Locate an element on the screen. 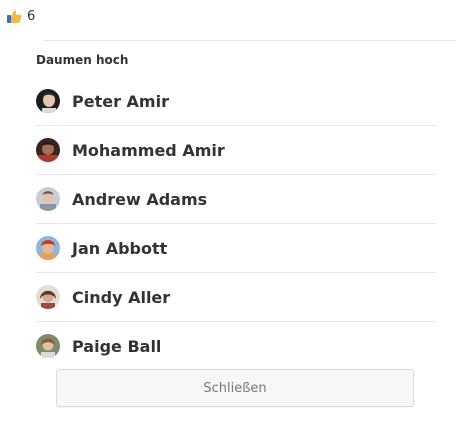 This screenshot has width=460, height=422. list-item: Cindy Aller is located at coordinates (236, 297).